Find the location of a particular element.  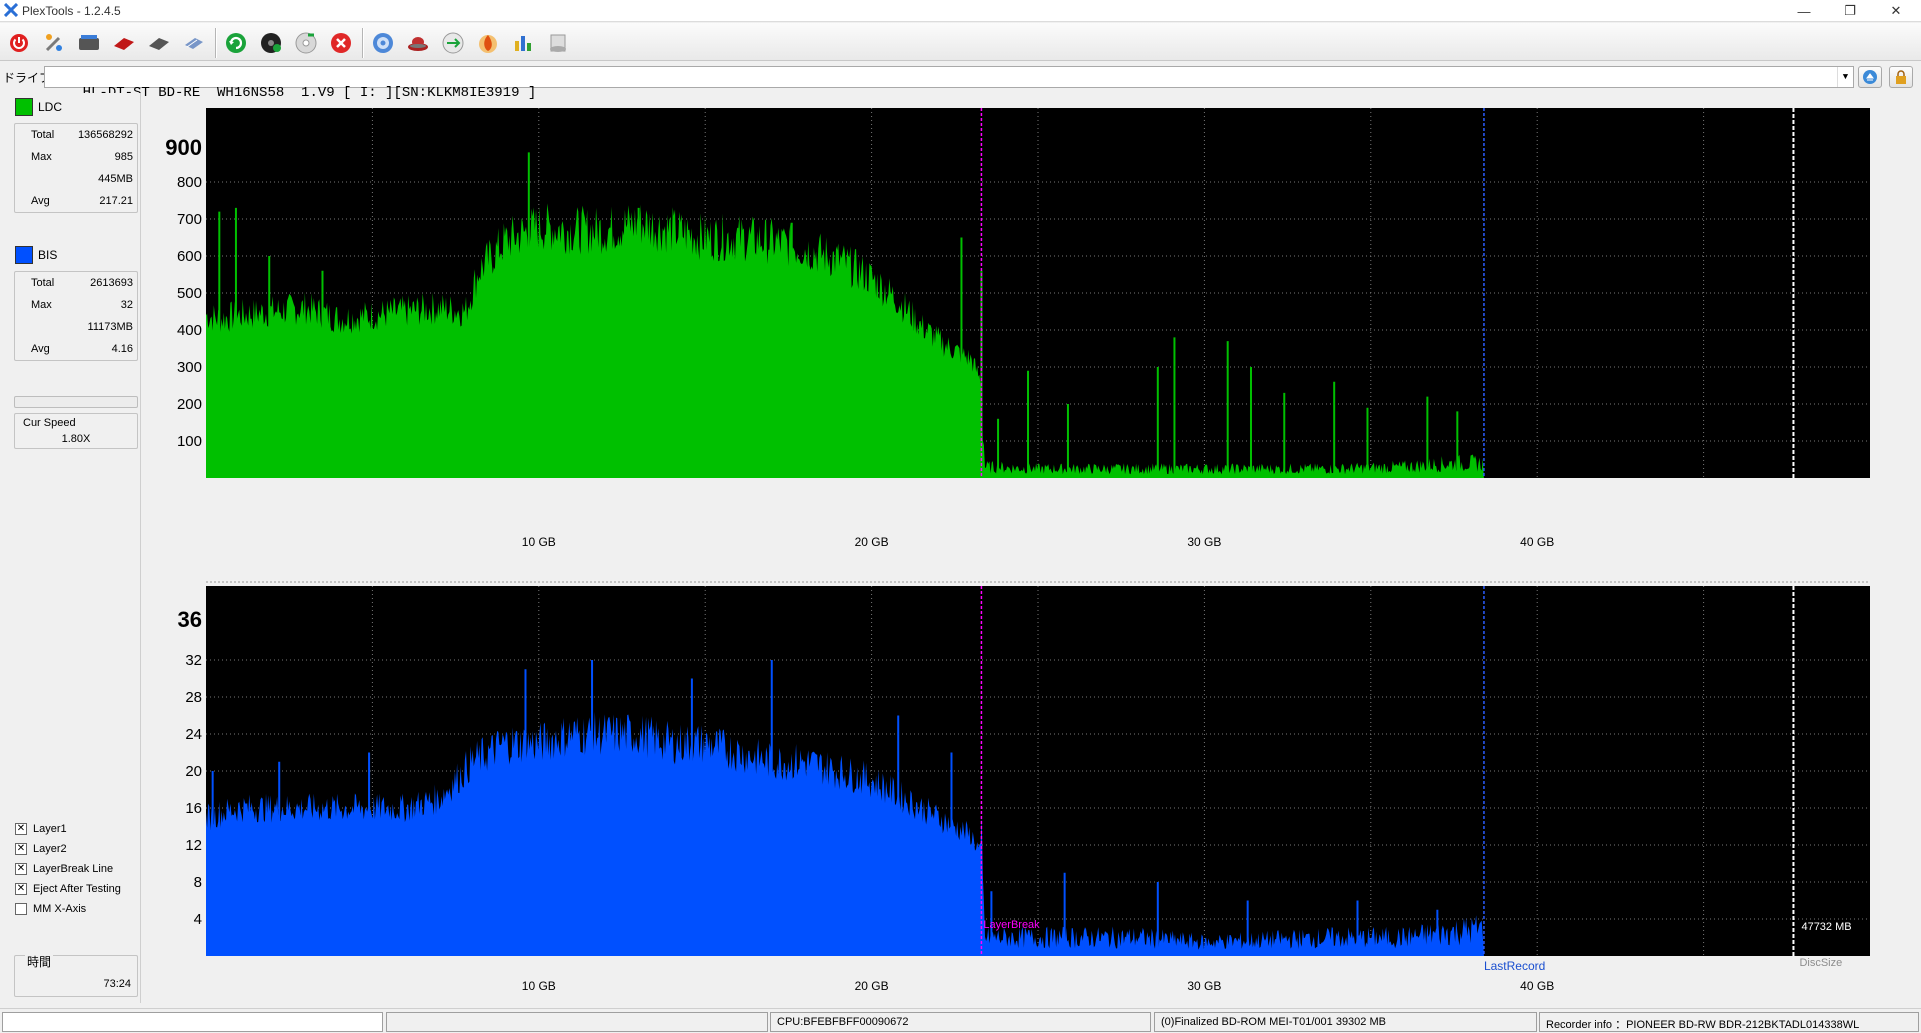

time-label: 時間 is located at coordinates (39, 961).